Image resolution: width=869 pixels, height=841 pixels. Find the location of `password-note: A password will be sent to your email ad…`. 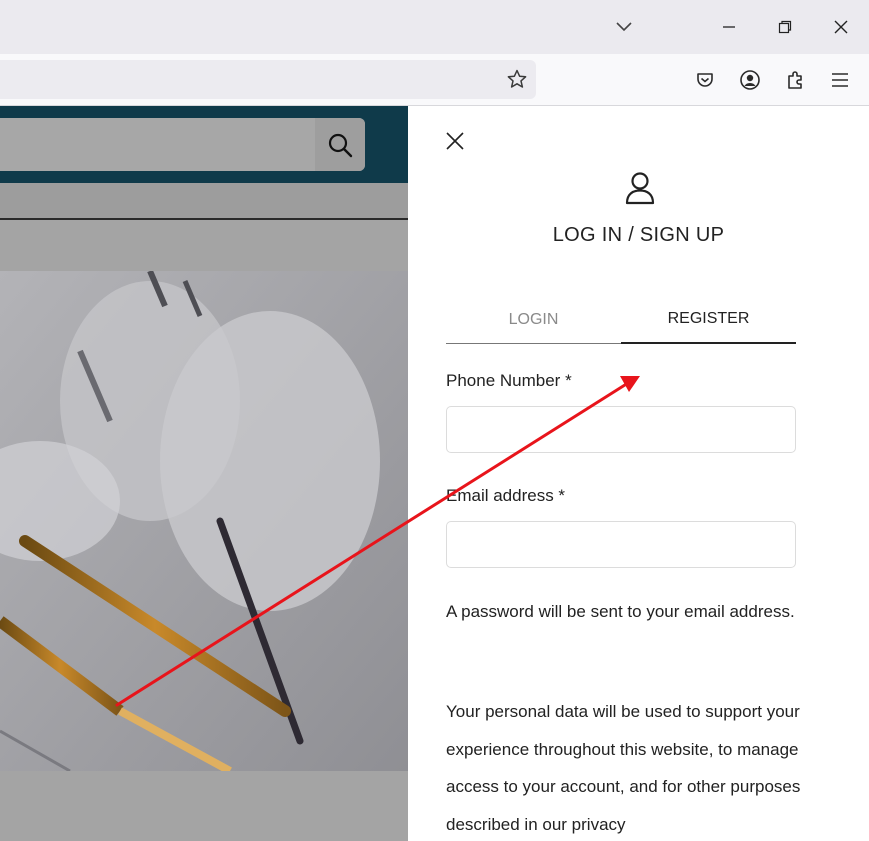

password-note: A password will be sent to your email ad… is located at coordinates (620, 611).